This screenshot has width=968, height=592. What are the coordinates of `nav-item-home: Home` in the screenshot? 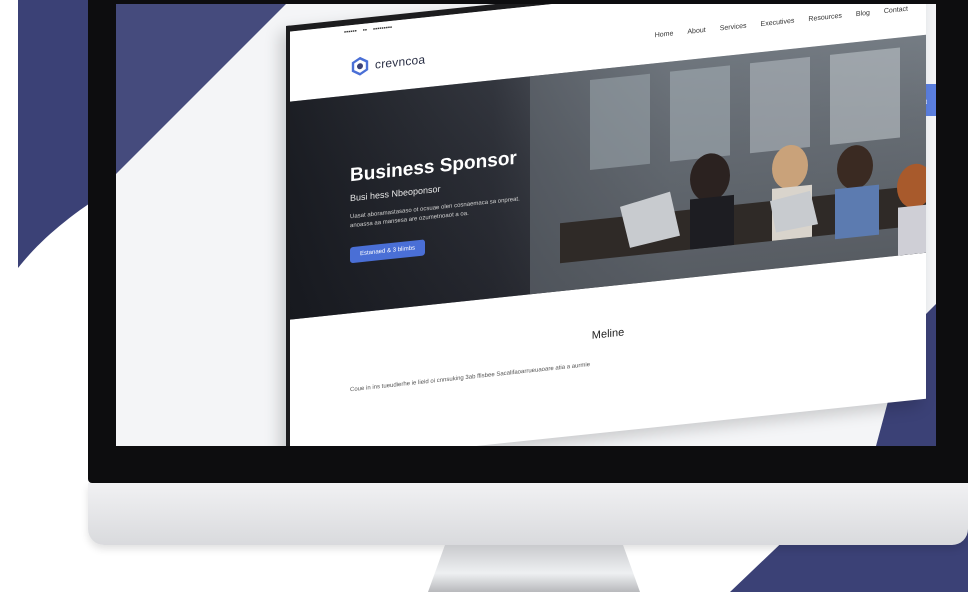 It's located at (664, 34).